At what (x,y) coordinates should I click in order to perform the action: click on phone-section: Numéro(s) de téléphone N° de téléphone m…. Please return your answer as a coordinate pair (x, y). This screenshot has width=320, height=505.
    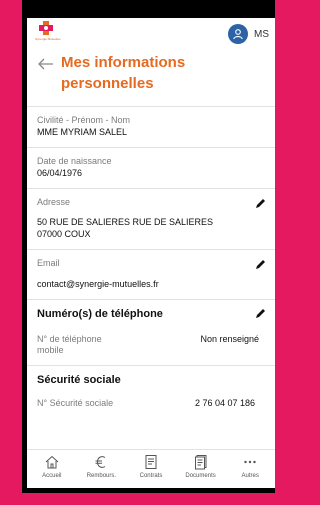
    Looking at the image, I should click on (151, 332).